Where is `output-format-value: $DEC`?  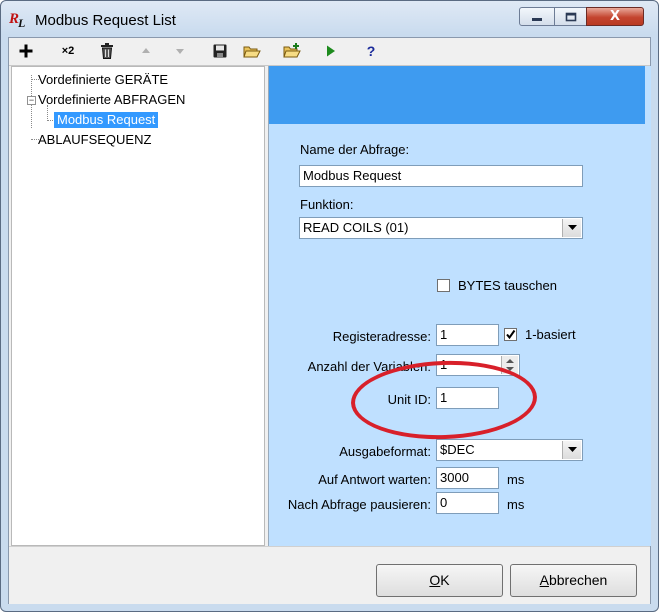
output-format-value: $DEC is located at coordinates (457, 449).